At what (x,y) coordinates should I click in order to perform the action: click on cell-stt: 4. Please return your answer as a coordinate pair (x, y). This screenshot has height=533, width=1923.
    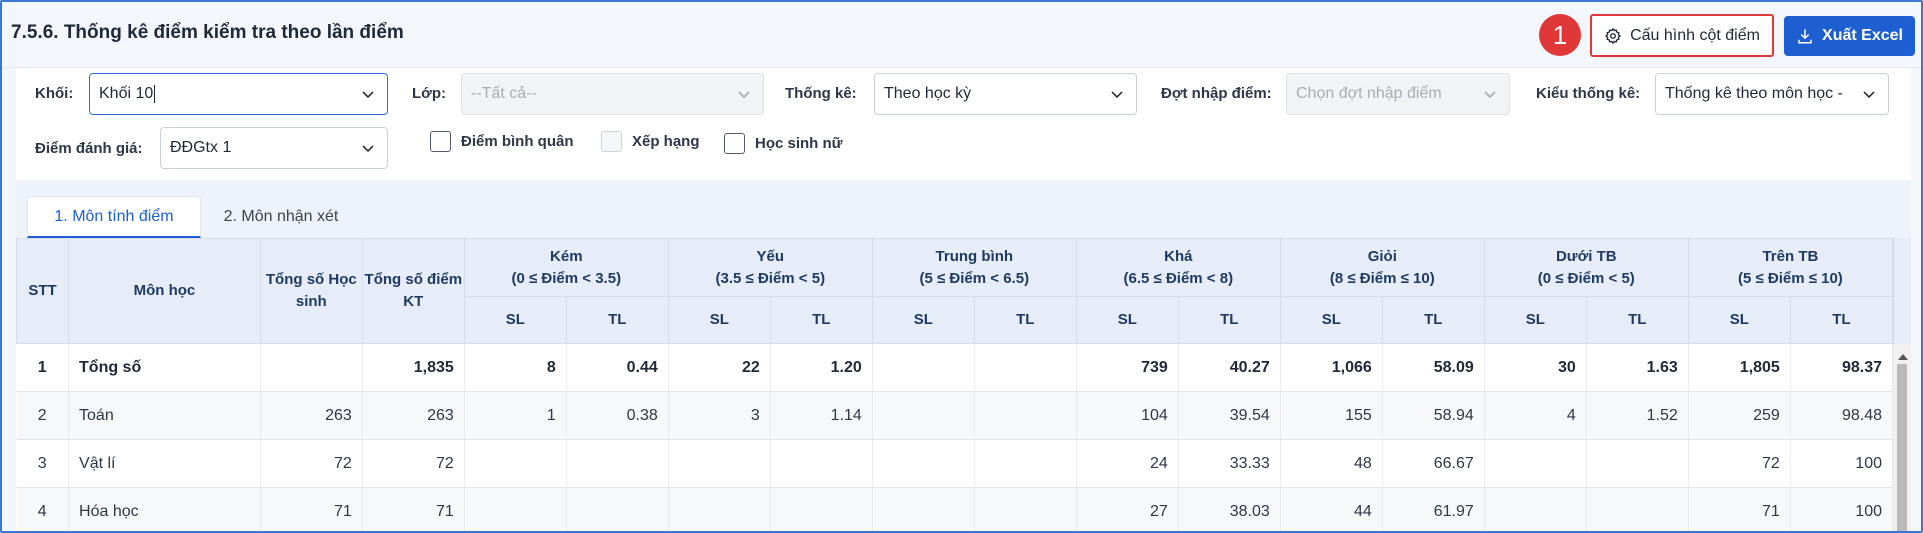
    Looking at the image, I should click on (43, 509).